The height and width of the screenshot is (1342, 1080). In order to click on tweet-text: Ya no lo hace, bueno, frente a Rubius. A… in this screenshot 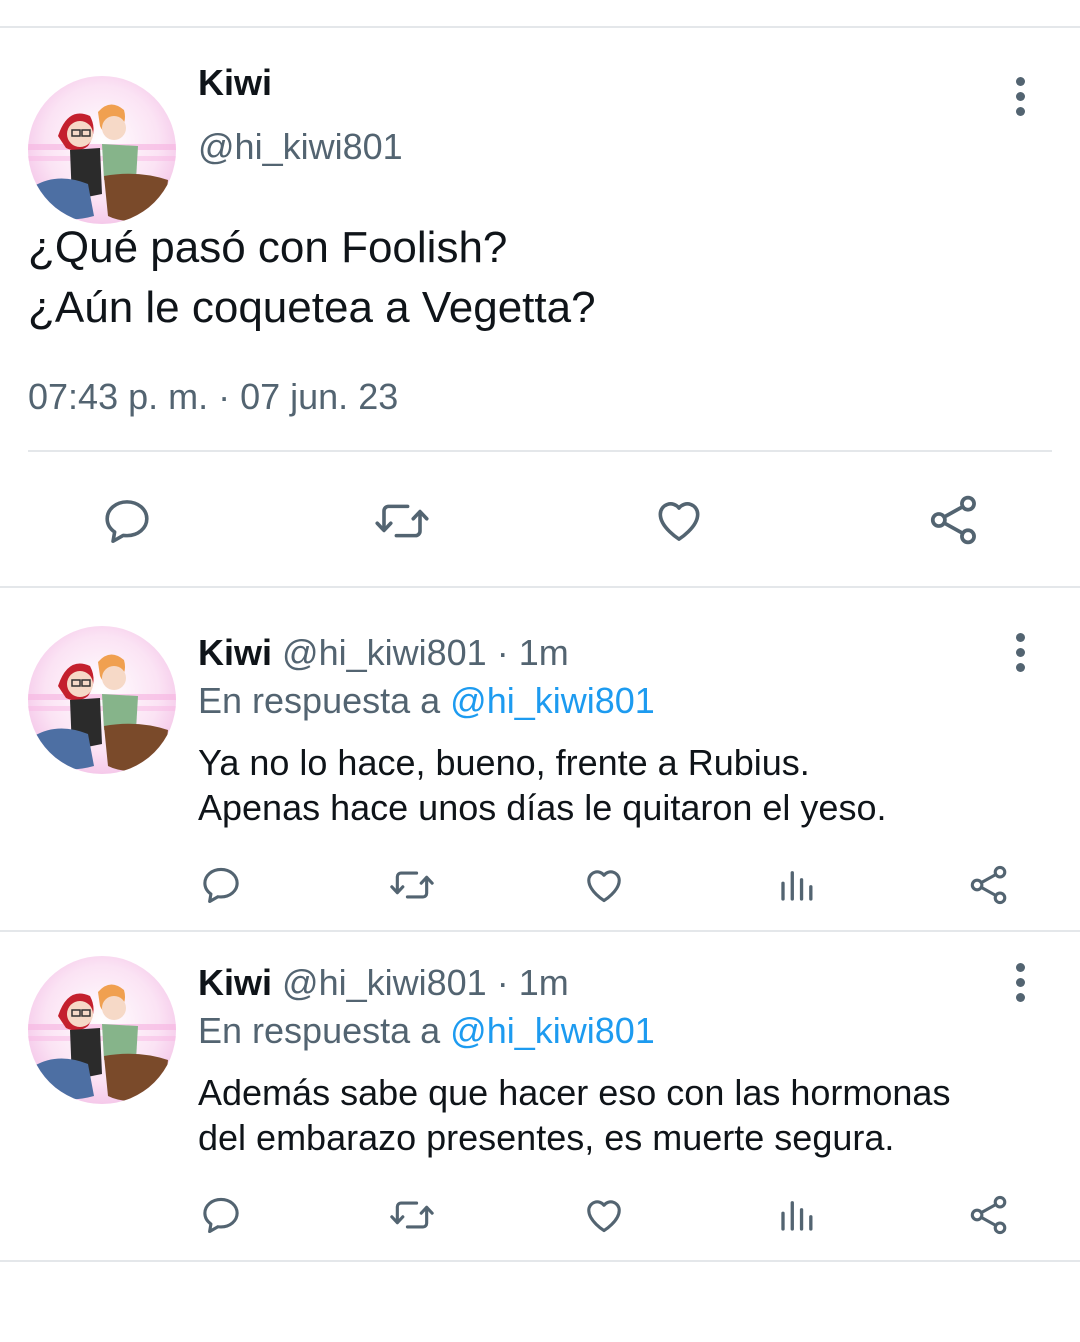, I will do `click(628, 785)`.